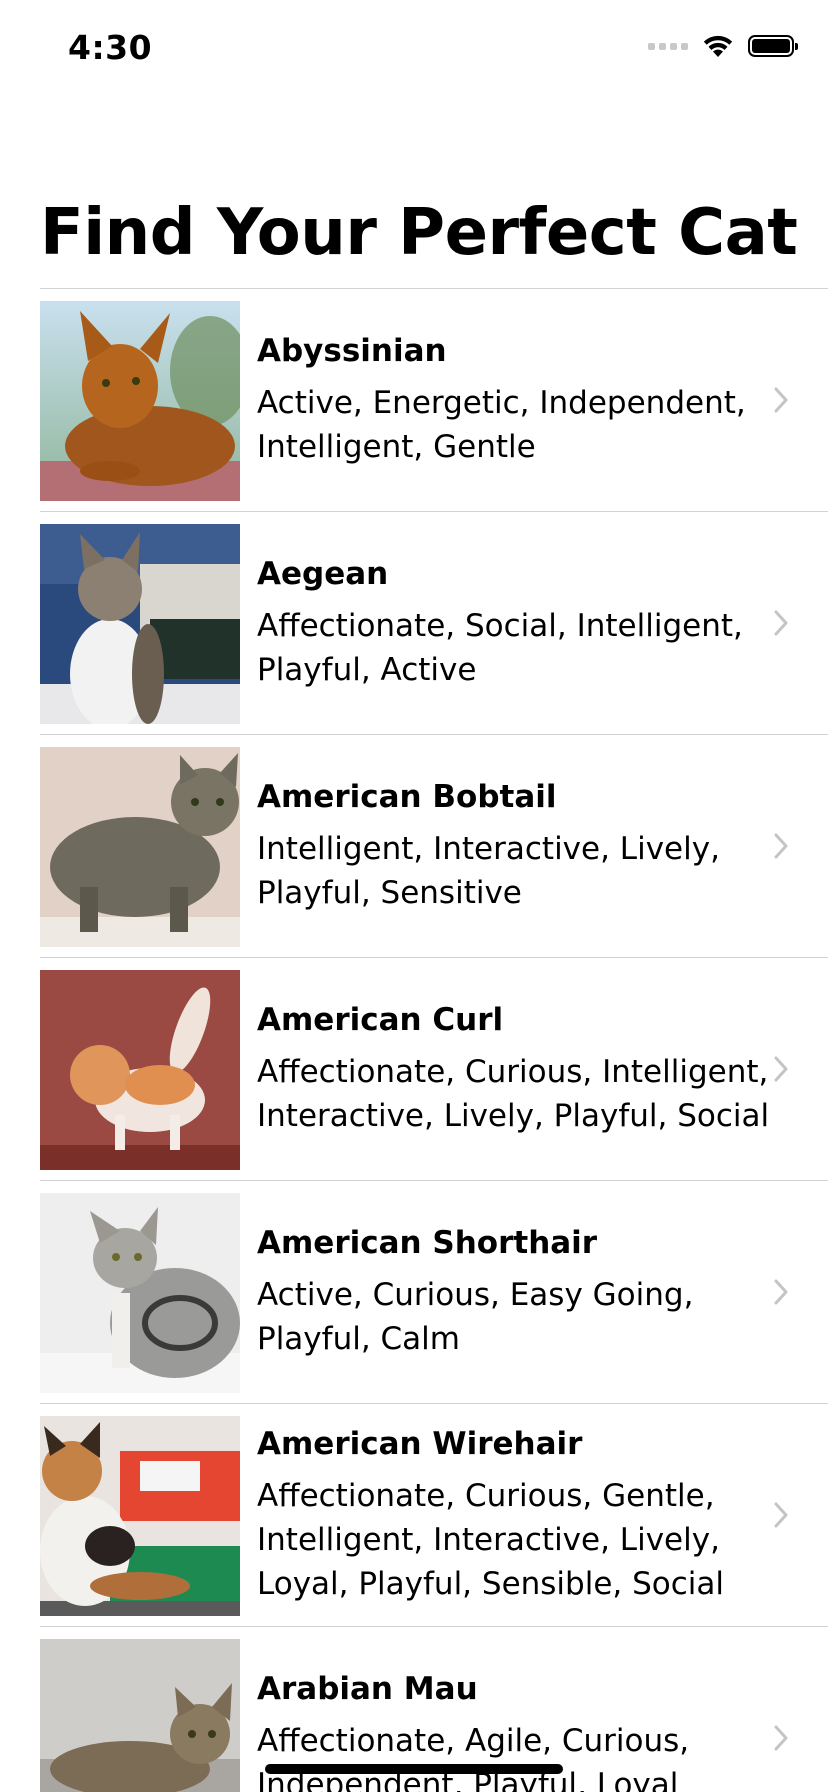  What do you see at coordinates (140, 1715) in the screenshot?
I see `cat-photo-arabian-mau` at bounding box center [140, 1715].